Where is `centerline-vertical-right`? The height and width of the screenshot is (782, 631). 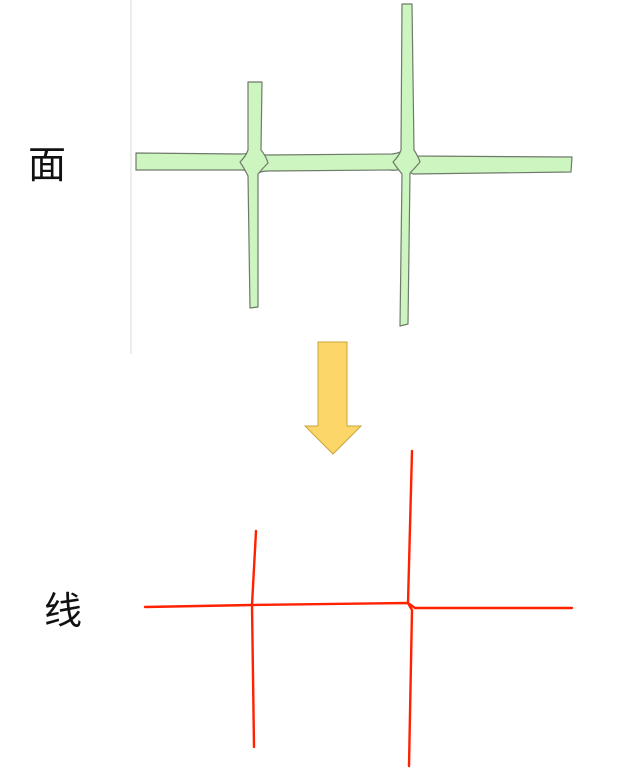 centerline-vertical-right is located at coordinates (410, 608).